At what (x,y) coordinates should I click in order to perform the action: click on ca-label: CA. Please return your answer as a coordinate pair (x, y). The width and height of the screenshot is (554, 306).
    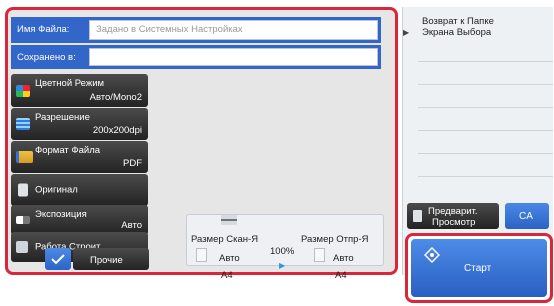
    Looking at the image, I should click on (526, 216).